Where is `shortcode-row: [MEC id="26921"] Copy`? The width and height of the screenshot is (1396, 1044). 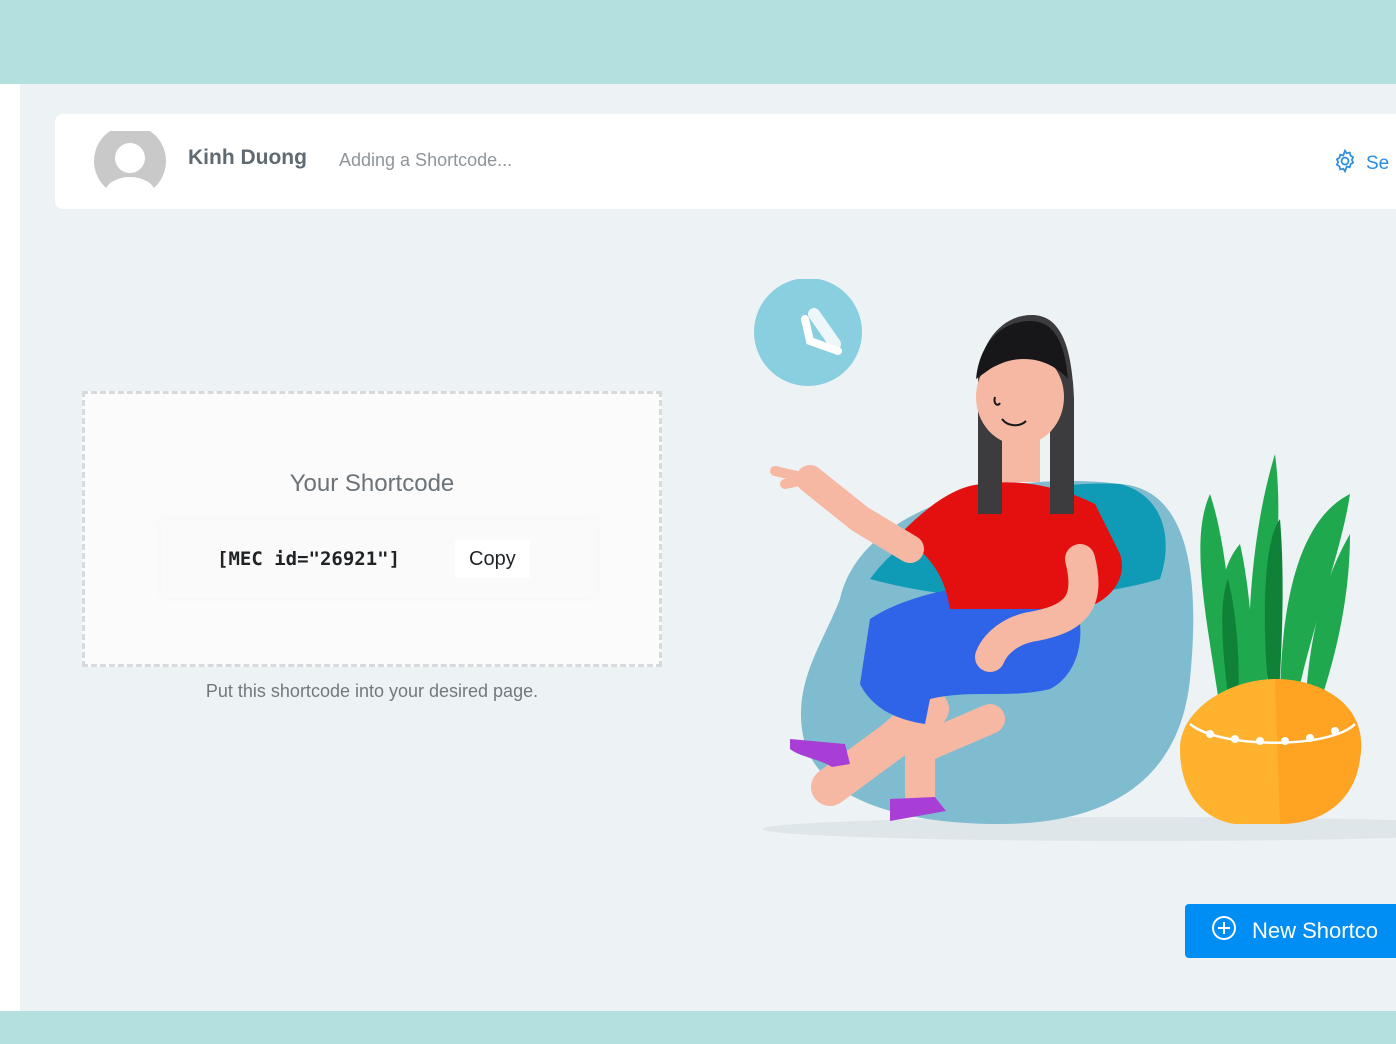
shortcode-row: [MEC id="26921"] Copy is located at coordinates (379, 559).